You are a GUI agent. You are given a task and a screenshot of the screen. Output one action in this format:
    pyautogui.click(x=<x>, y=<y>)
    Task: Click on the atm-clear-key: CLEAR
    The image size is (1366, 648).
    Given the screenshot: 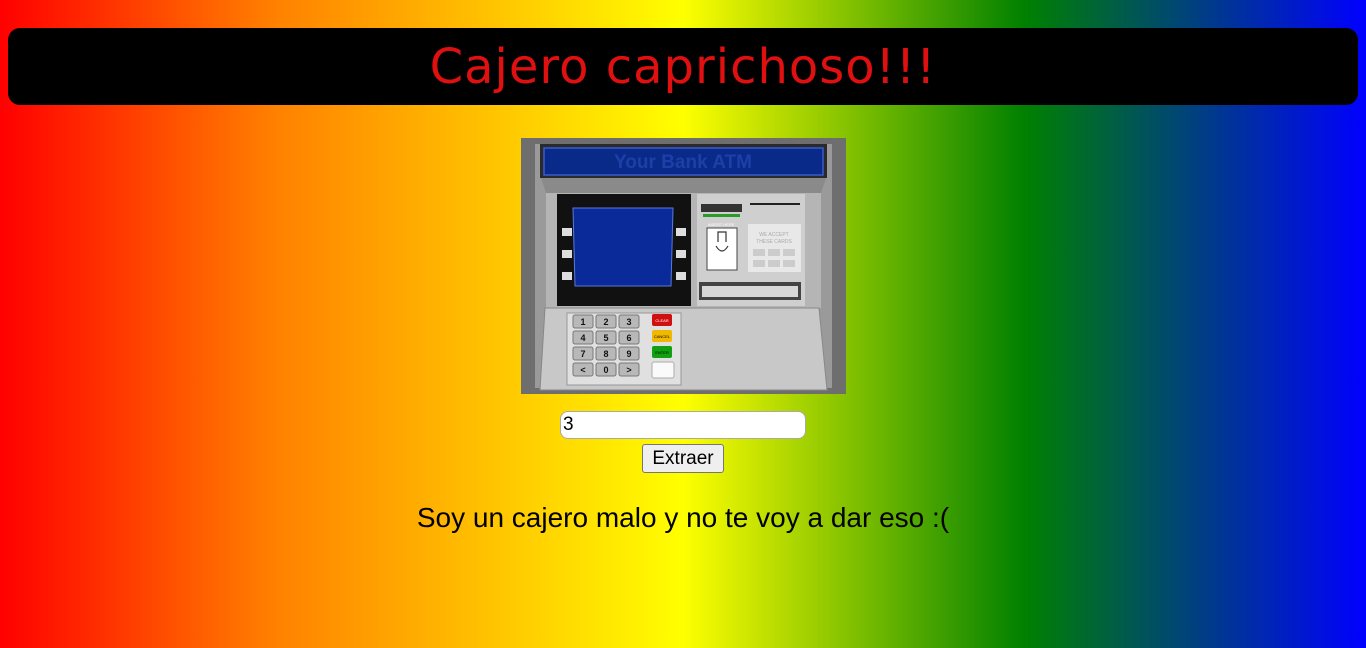 What is the action you would take?
    pyautogui.click(x=661, y=320)
    